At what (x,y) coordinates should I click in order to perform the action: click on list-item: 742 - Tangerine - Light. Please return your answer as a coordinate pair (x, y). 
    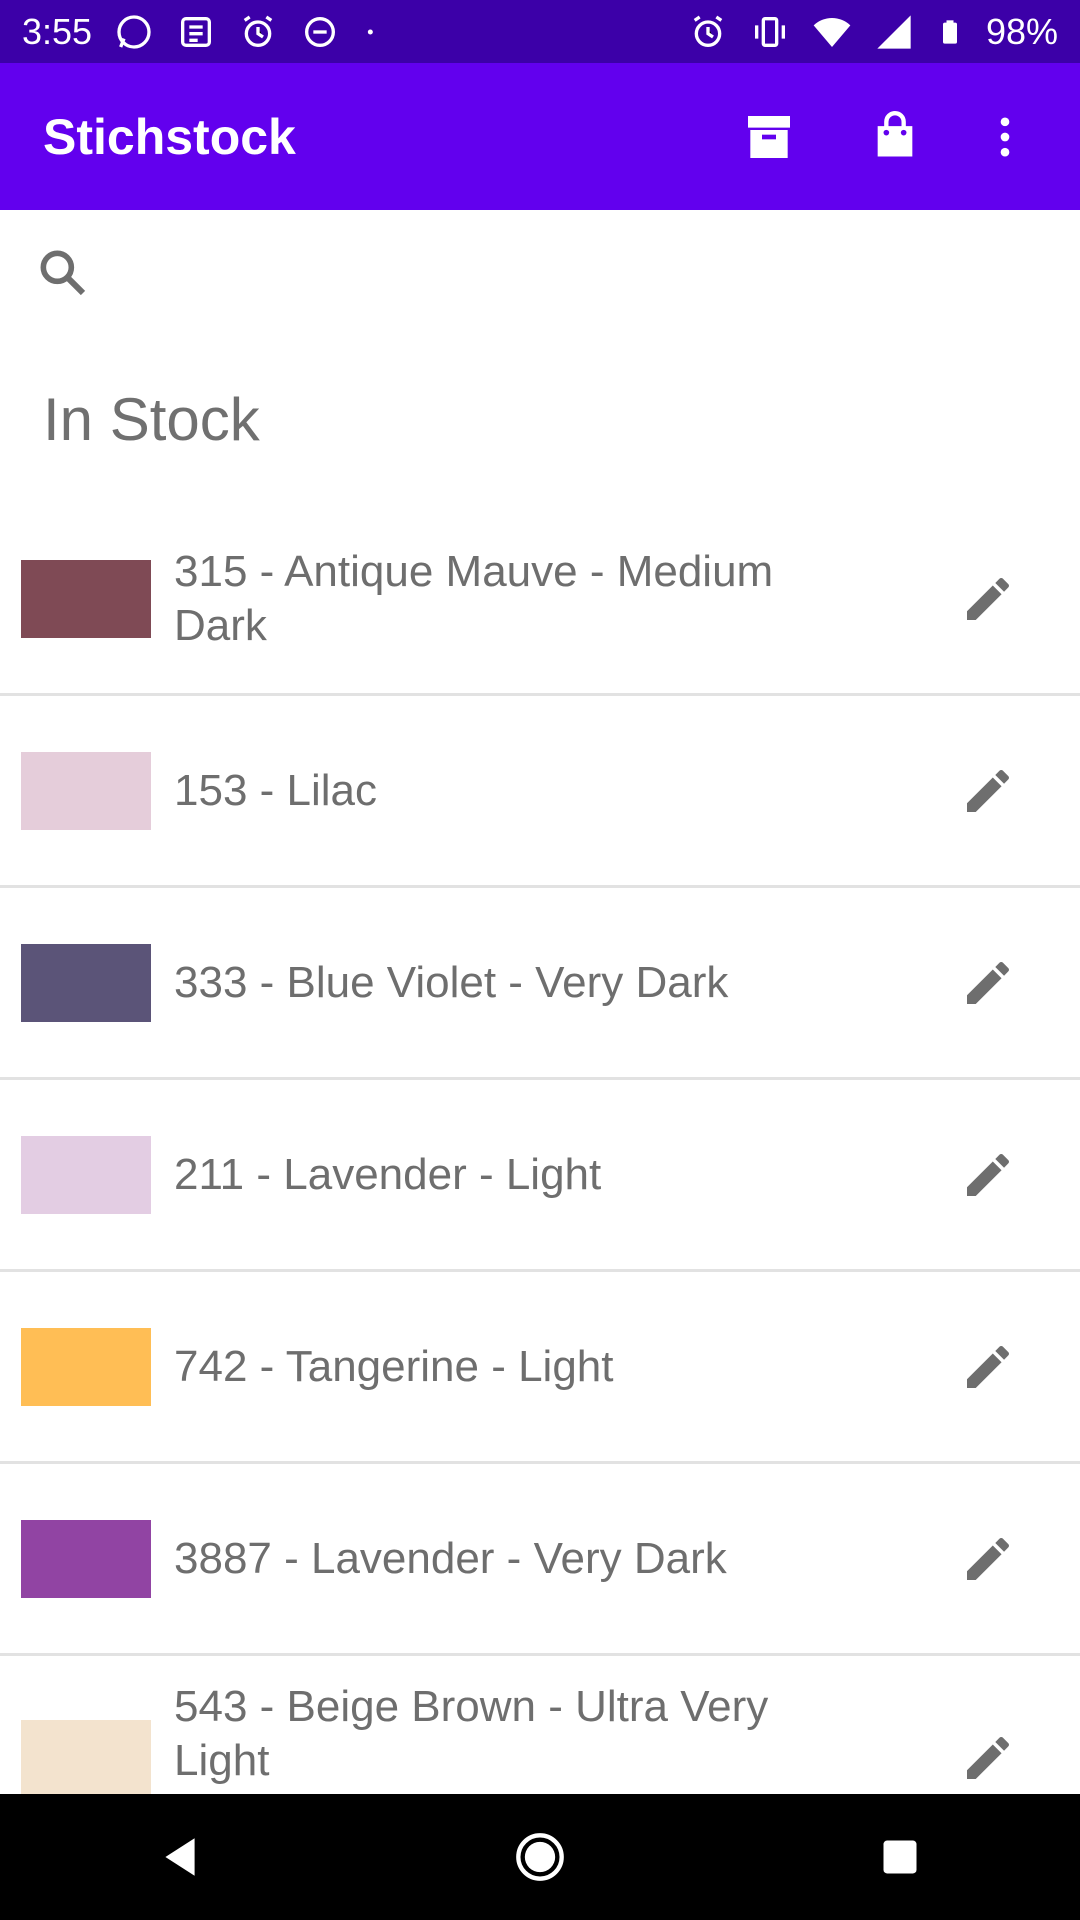
    Looking at the image, I should click on (540, 1368).